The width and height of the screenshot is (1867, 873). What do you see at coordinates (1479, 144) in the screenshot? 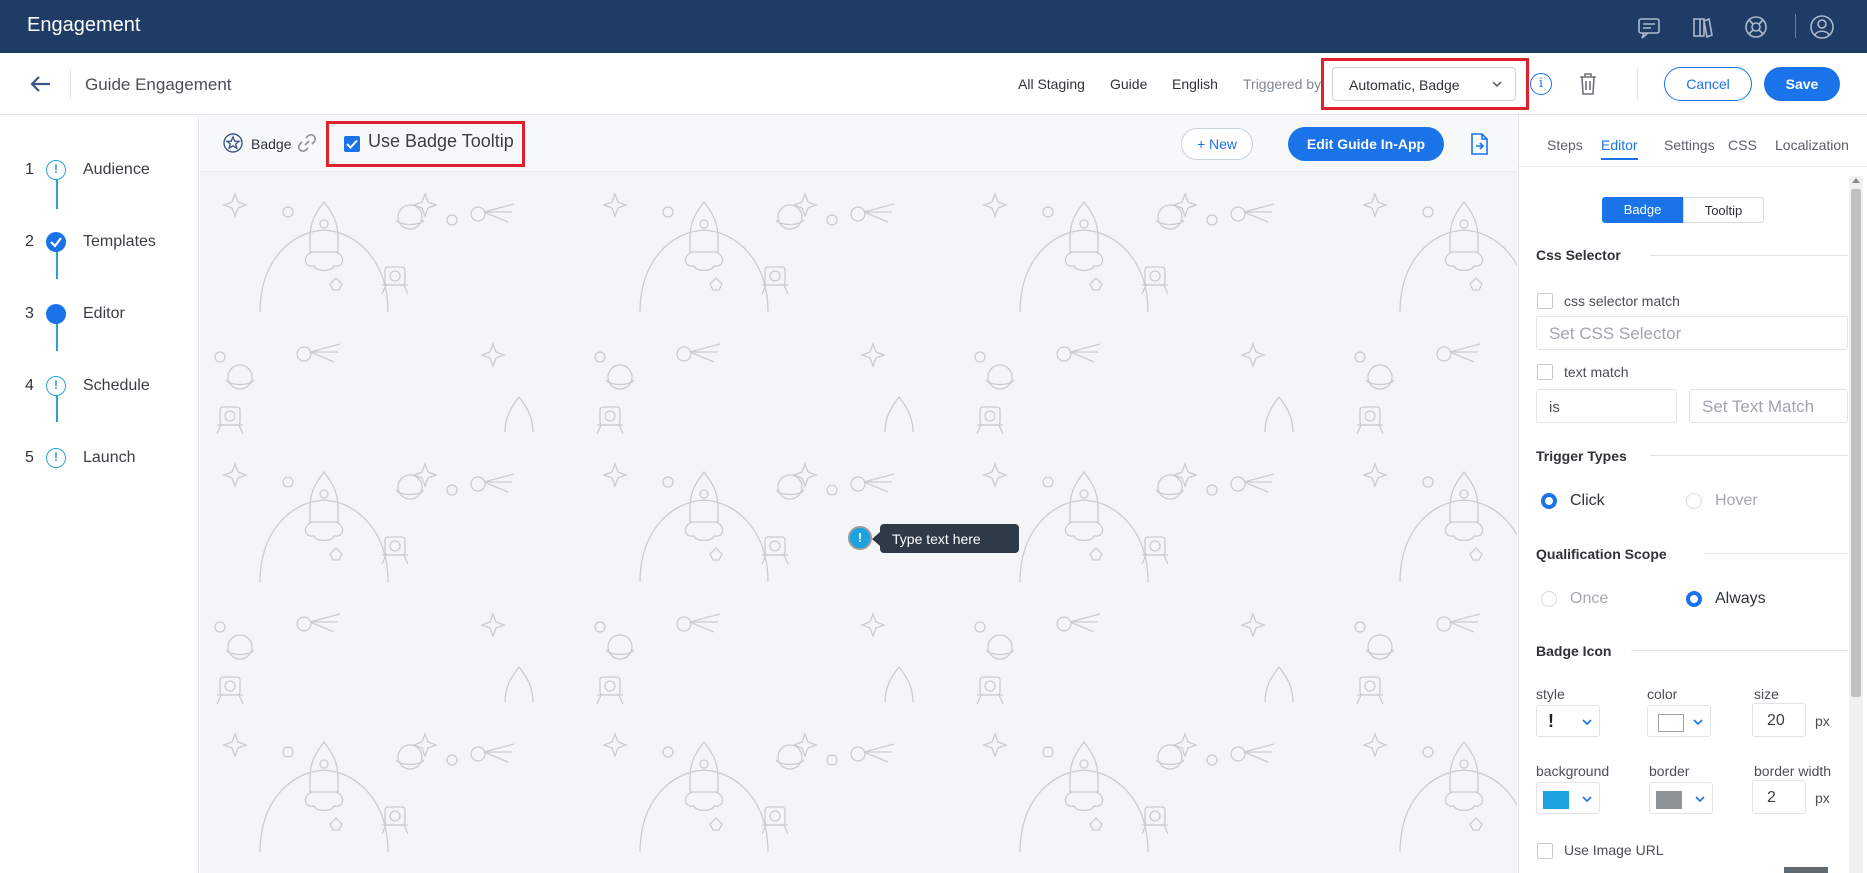
I see `export-document-icon` at bounding box center [1479, 144].